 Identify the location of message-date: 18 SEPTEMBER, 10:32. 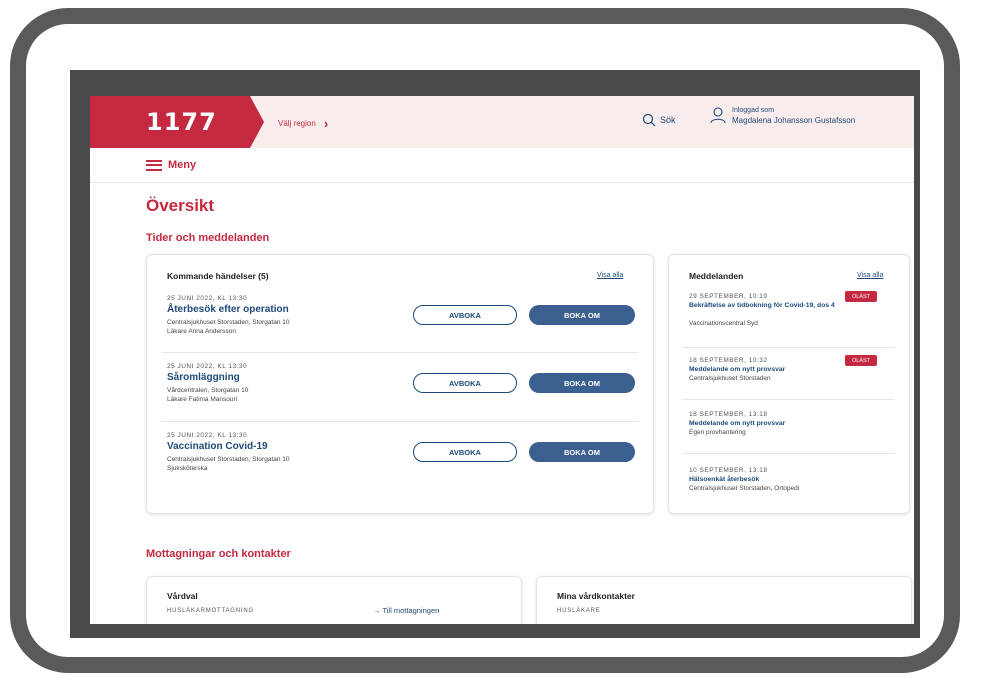
(728, 360).